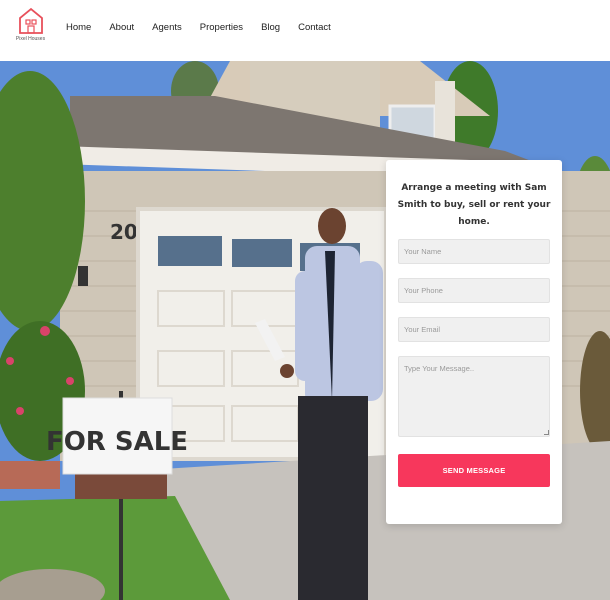  I want to click on nav-contact: Contact, so click(314, 28).